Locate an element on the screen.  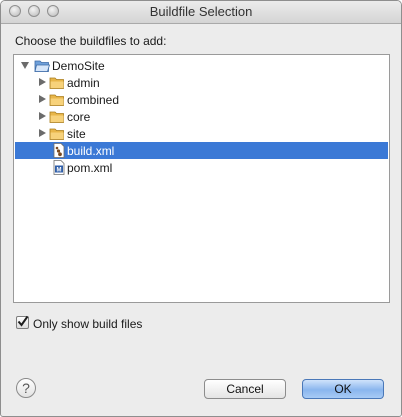
tree-item-label: site is located at coordinates (76, 134).